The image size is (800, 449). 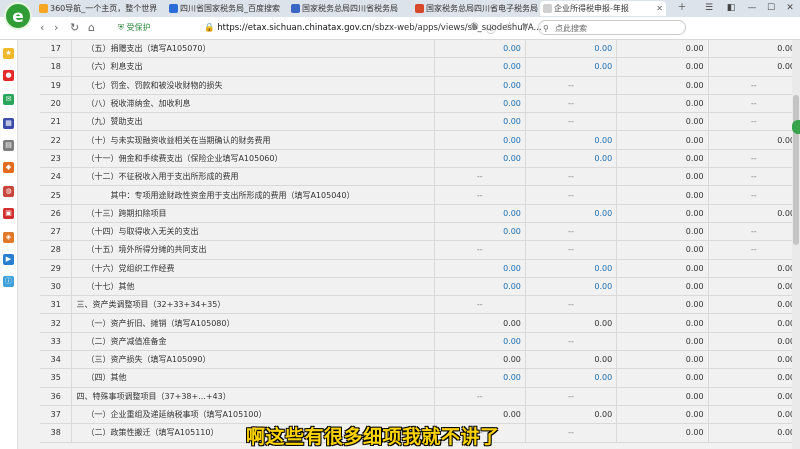 I want to click on browser-tab: 国家税务总局四川省税务局, so click(x=349, y=8).